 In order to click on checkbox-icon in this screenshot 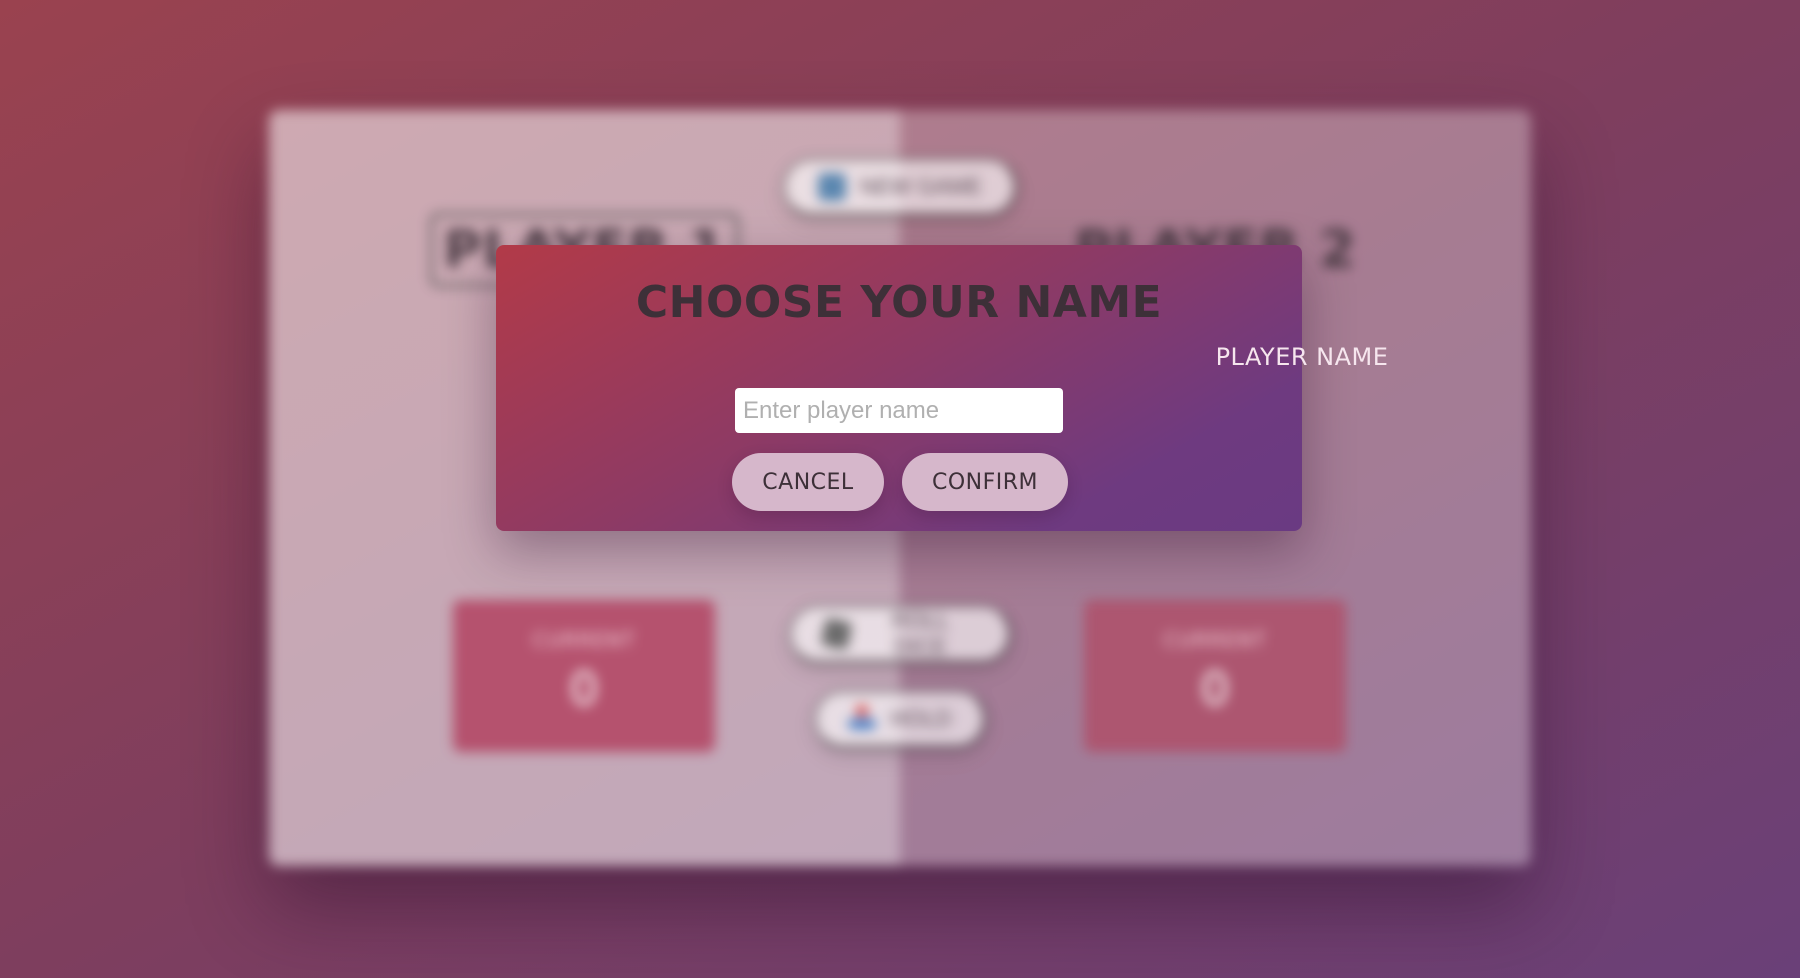, I will do `click(831, 187)`.